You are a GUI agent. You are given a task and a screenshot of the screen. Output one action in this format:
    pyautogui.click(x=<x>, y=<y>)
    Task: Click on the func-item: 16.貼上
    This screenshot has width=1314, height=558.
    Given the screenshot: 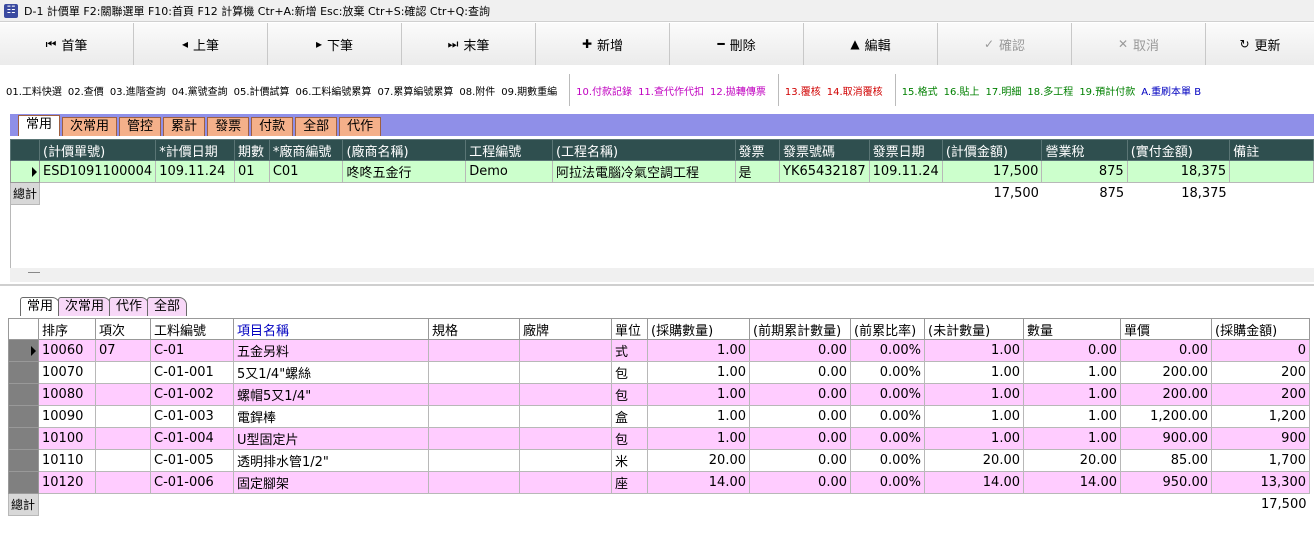 What is the action you would take?
    pyautogui.click(x=962, y=90)
    